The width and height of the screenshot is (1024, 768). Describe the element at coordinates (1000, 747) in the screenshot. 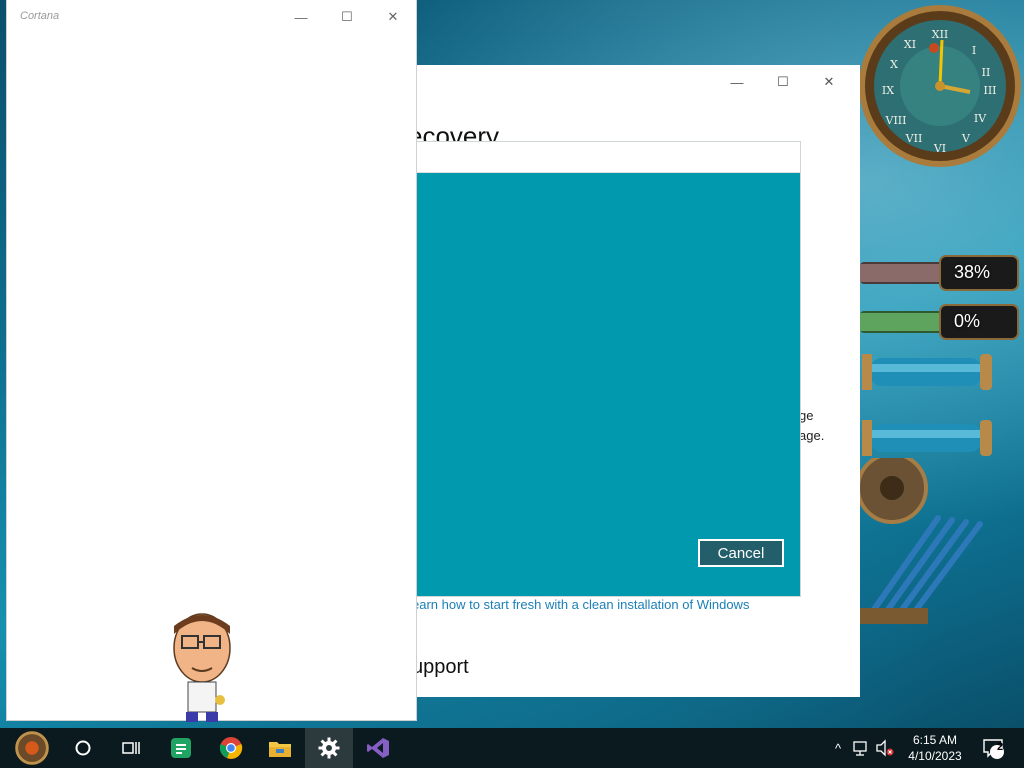

I see `notification-count-badge: 2` at that location.